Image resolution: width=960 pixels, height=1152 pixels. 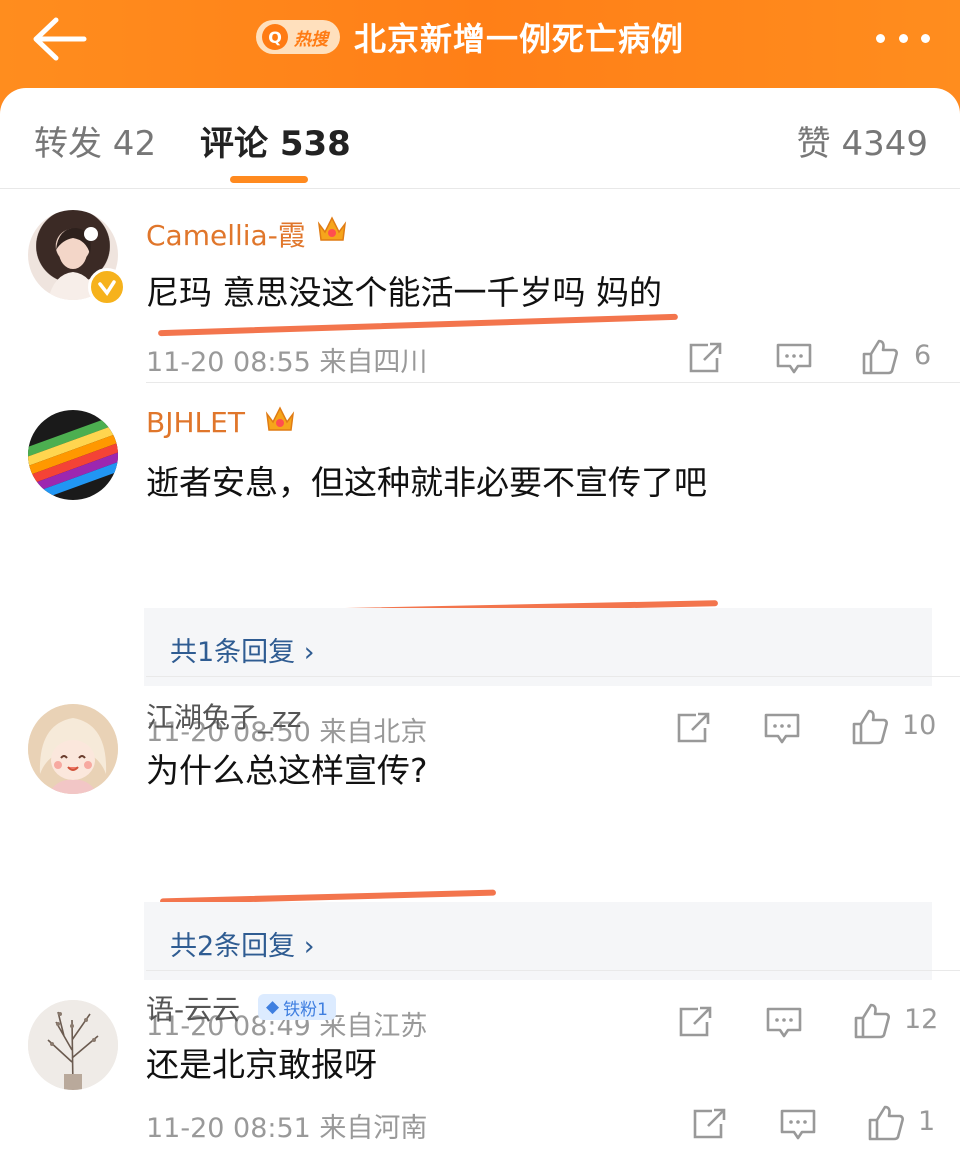 I want to click on search-icon: Q, so click(x=275, y=37).